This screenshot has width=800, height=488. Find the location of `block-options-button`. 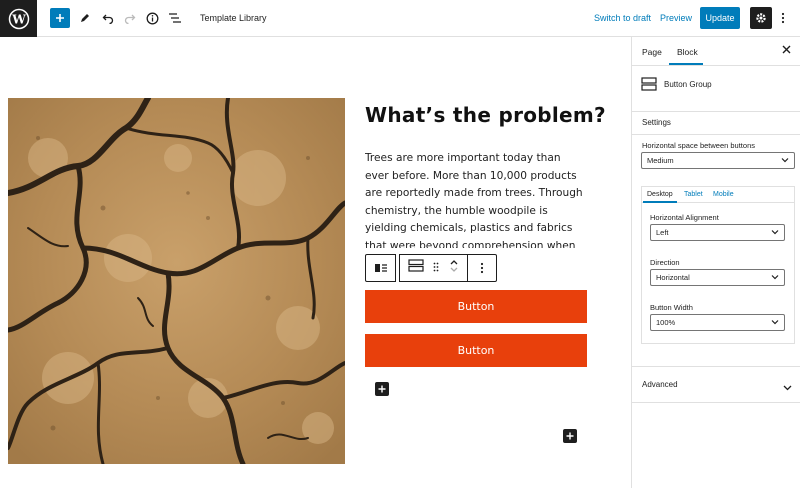

block-options-button is located at coordinates (482, 268).